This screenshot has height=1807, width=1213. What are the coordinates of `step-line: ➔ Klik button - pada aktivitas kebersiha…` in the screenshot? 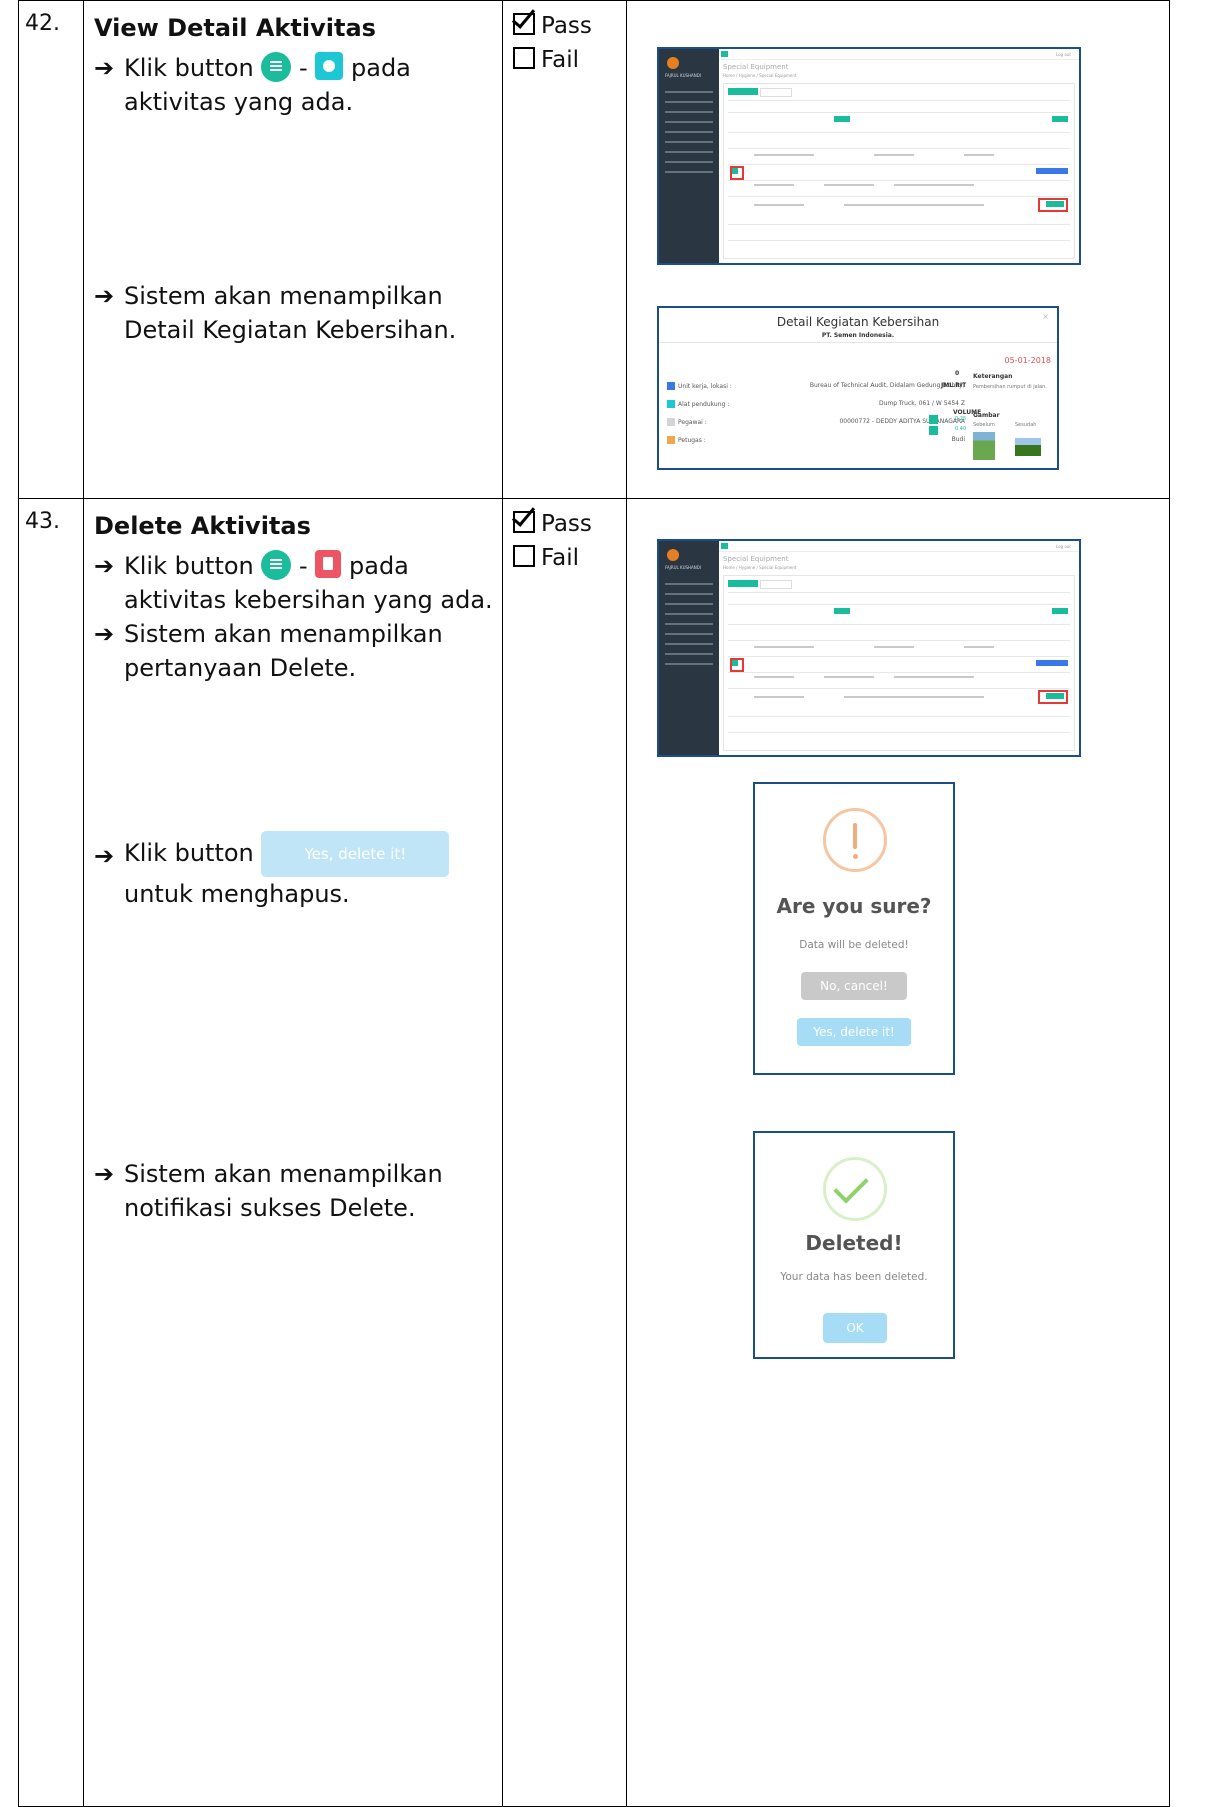 It's located at (298, 583).